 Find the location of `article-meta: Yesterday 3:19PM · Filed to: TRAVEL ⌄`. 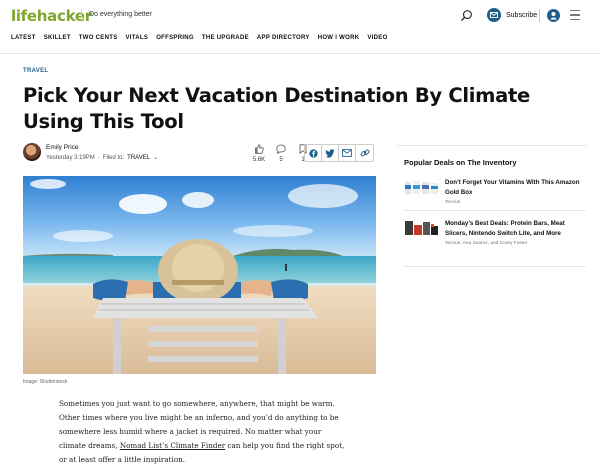

article-meta: Yesterday 3:19PM · Filed to: TRAVEL ⌄ is located at coordinates (102, 158).